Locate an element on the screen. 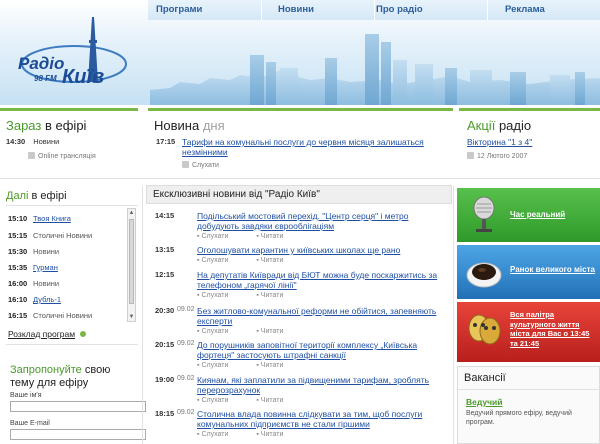  city-morning-link: Ранок великого міста is located at coordinates (553, 270).